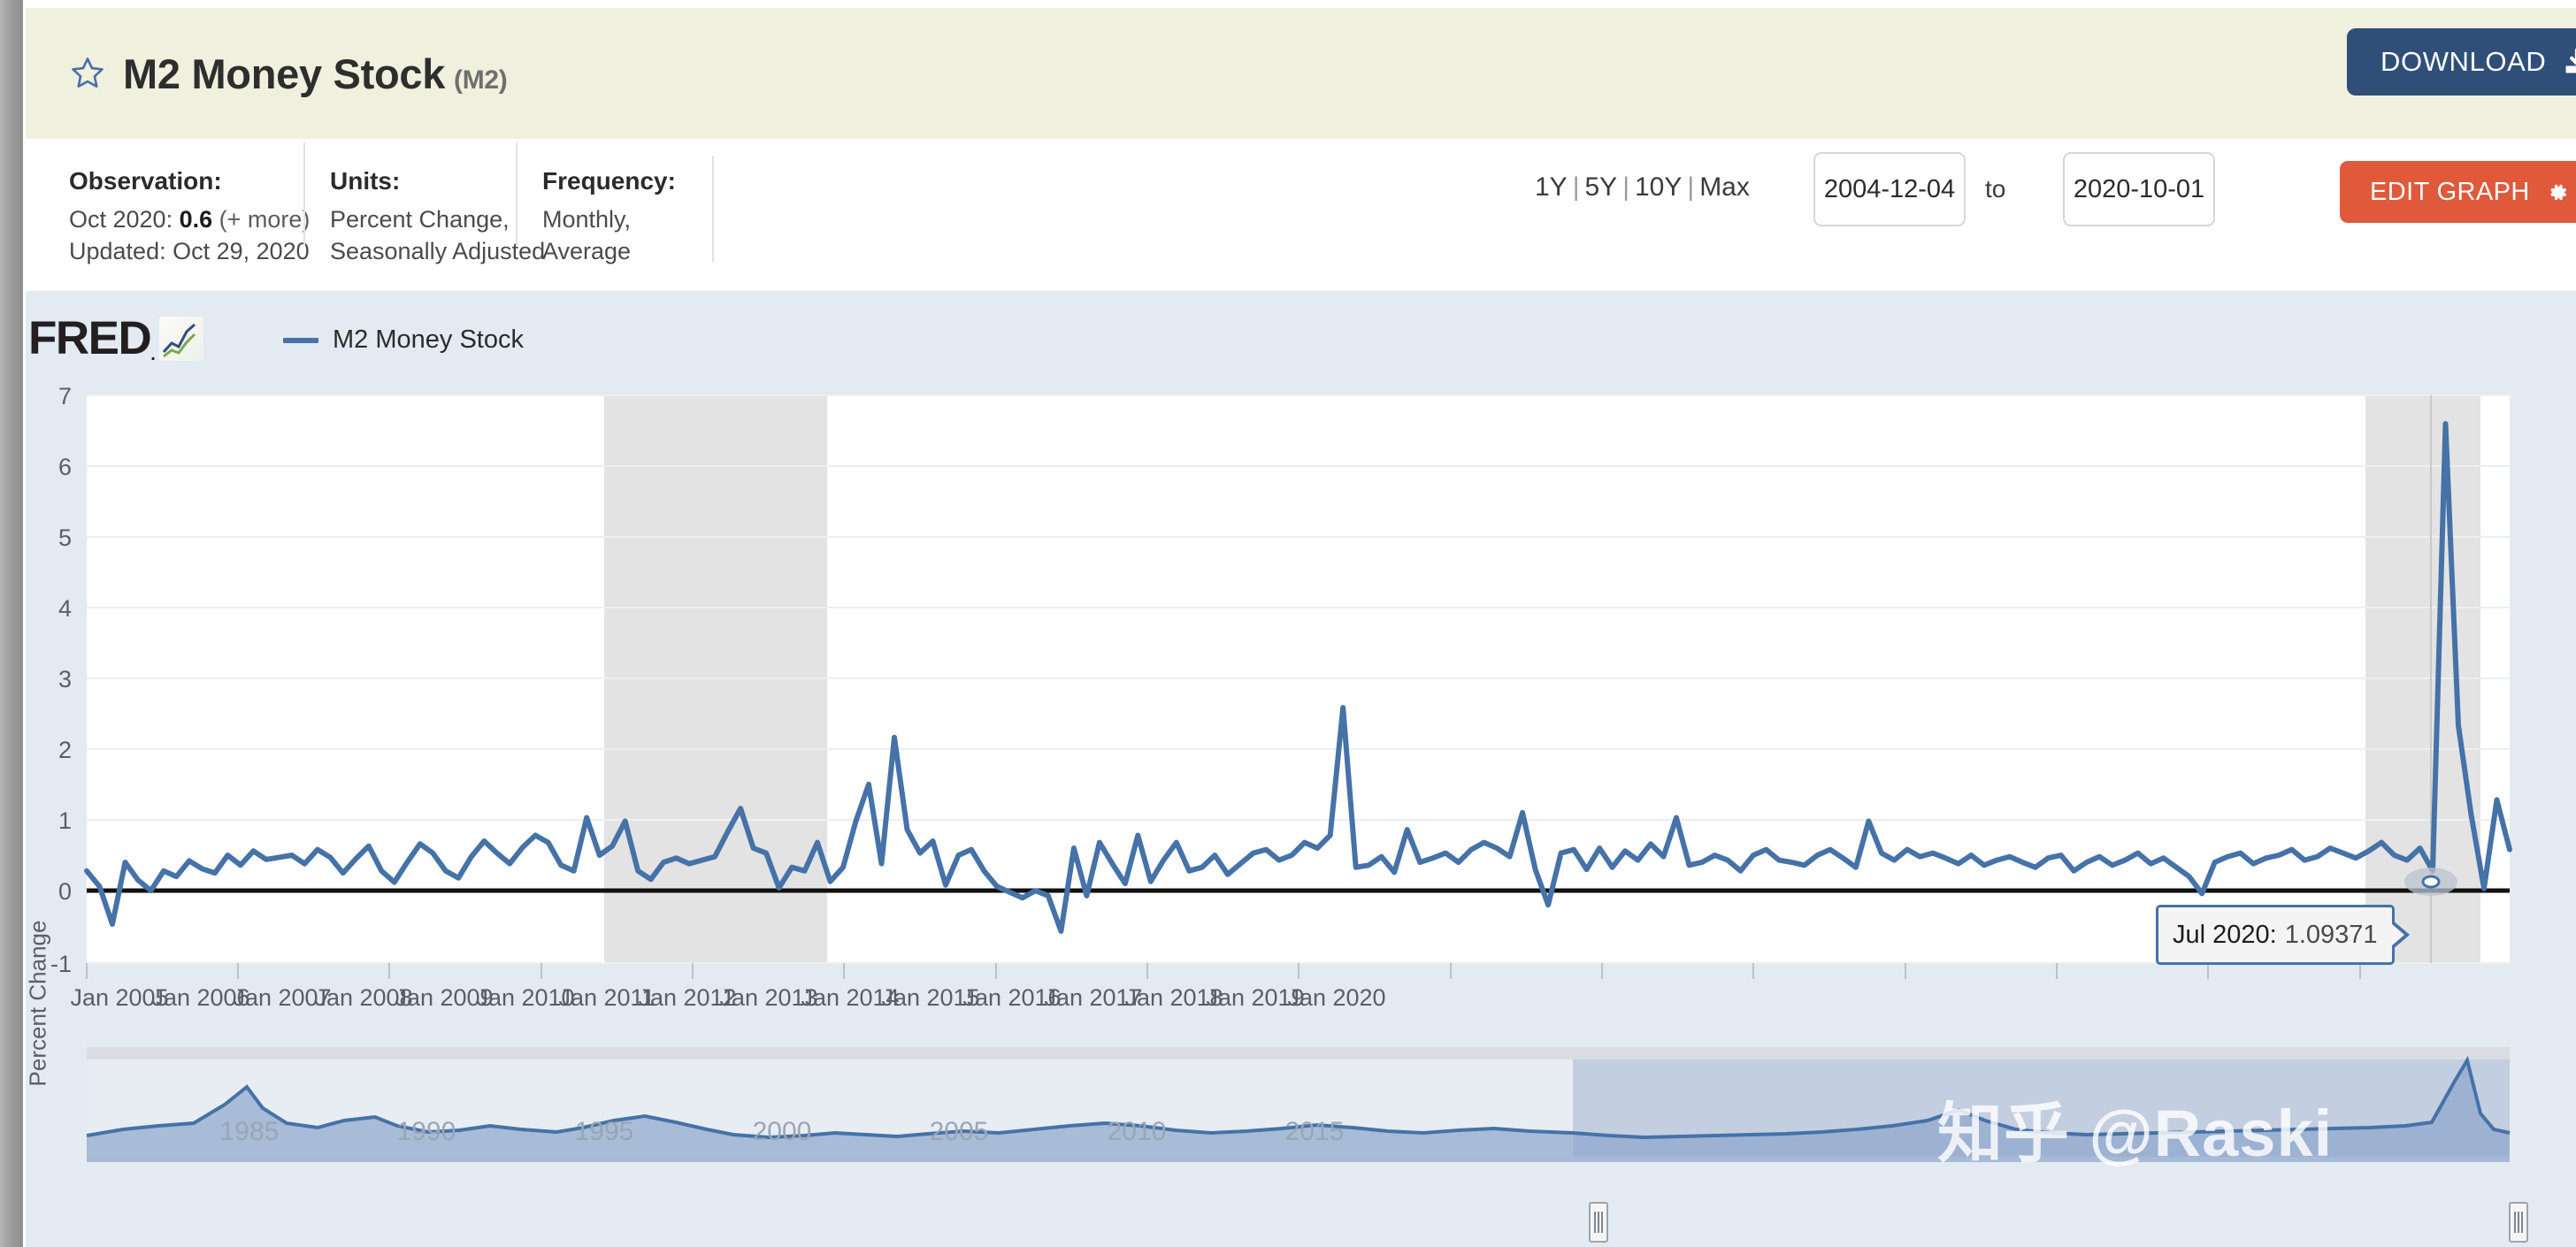 Image resolution: width=2576 pixels, height=1247 pixels. Describe the element at coordinates (428, 339) in the screenshot. I see `legend-series-label: M2 Money Stock` at that location.